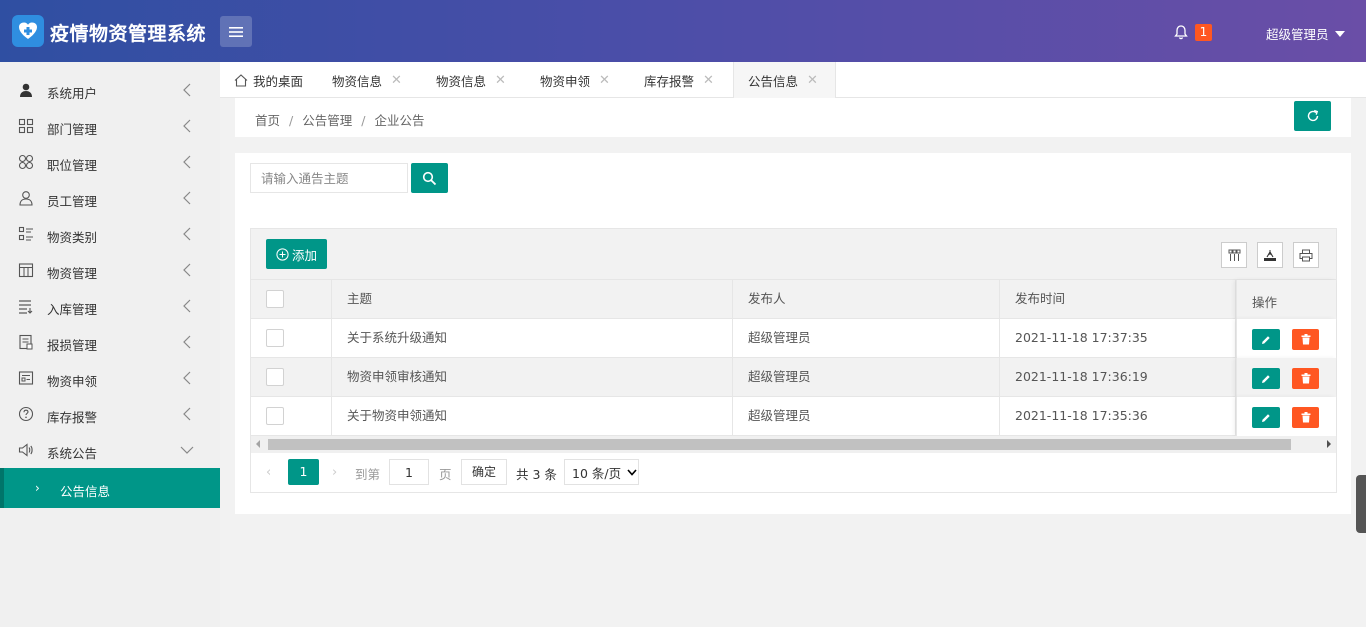 This screenshot has height=627, width=1366. I want to click on doc-icon, so click(26, 342).